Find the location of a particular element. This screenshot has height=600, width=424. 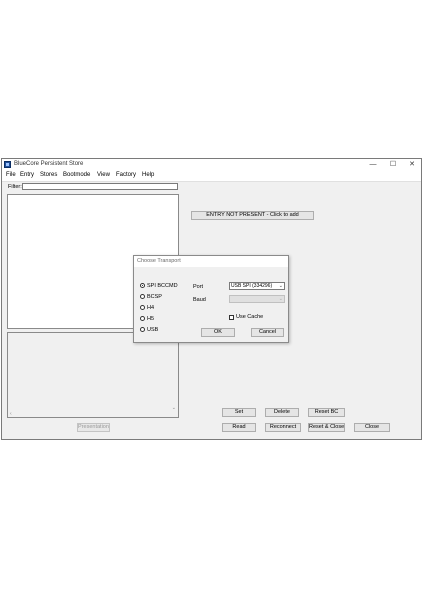

radio-label: H4 is located at coordinates (151, 307).